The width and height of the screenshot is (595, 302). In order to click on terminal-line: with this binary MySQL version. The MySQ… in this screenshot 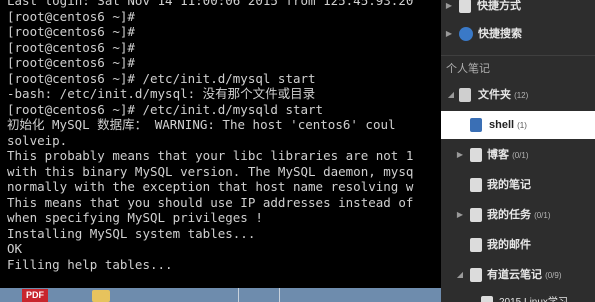, I will do `click(210, 171)`.